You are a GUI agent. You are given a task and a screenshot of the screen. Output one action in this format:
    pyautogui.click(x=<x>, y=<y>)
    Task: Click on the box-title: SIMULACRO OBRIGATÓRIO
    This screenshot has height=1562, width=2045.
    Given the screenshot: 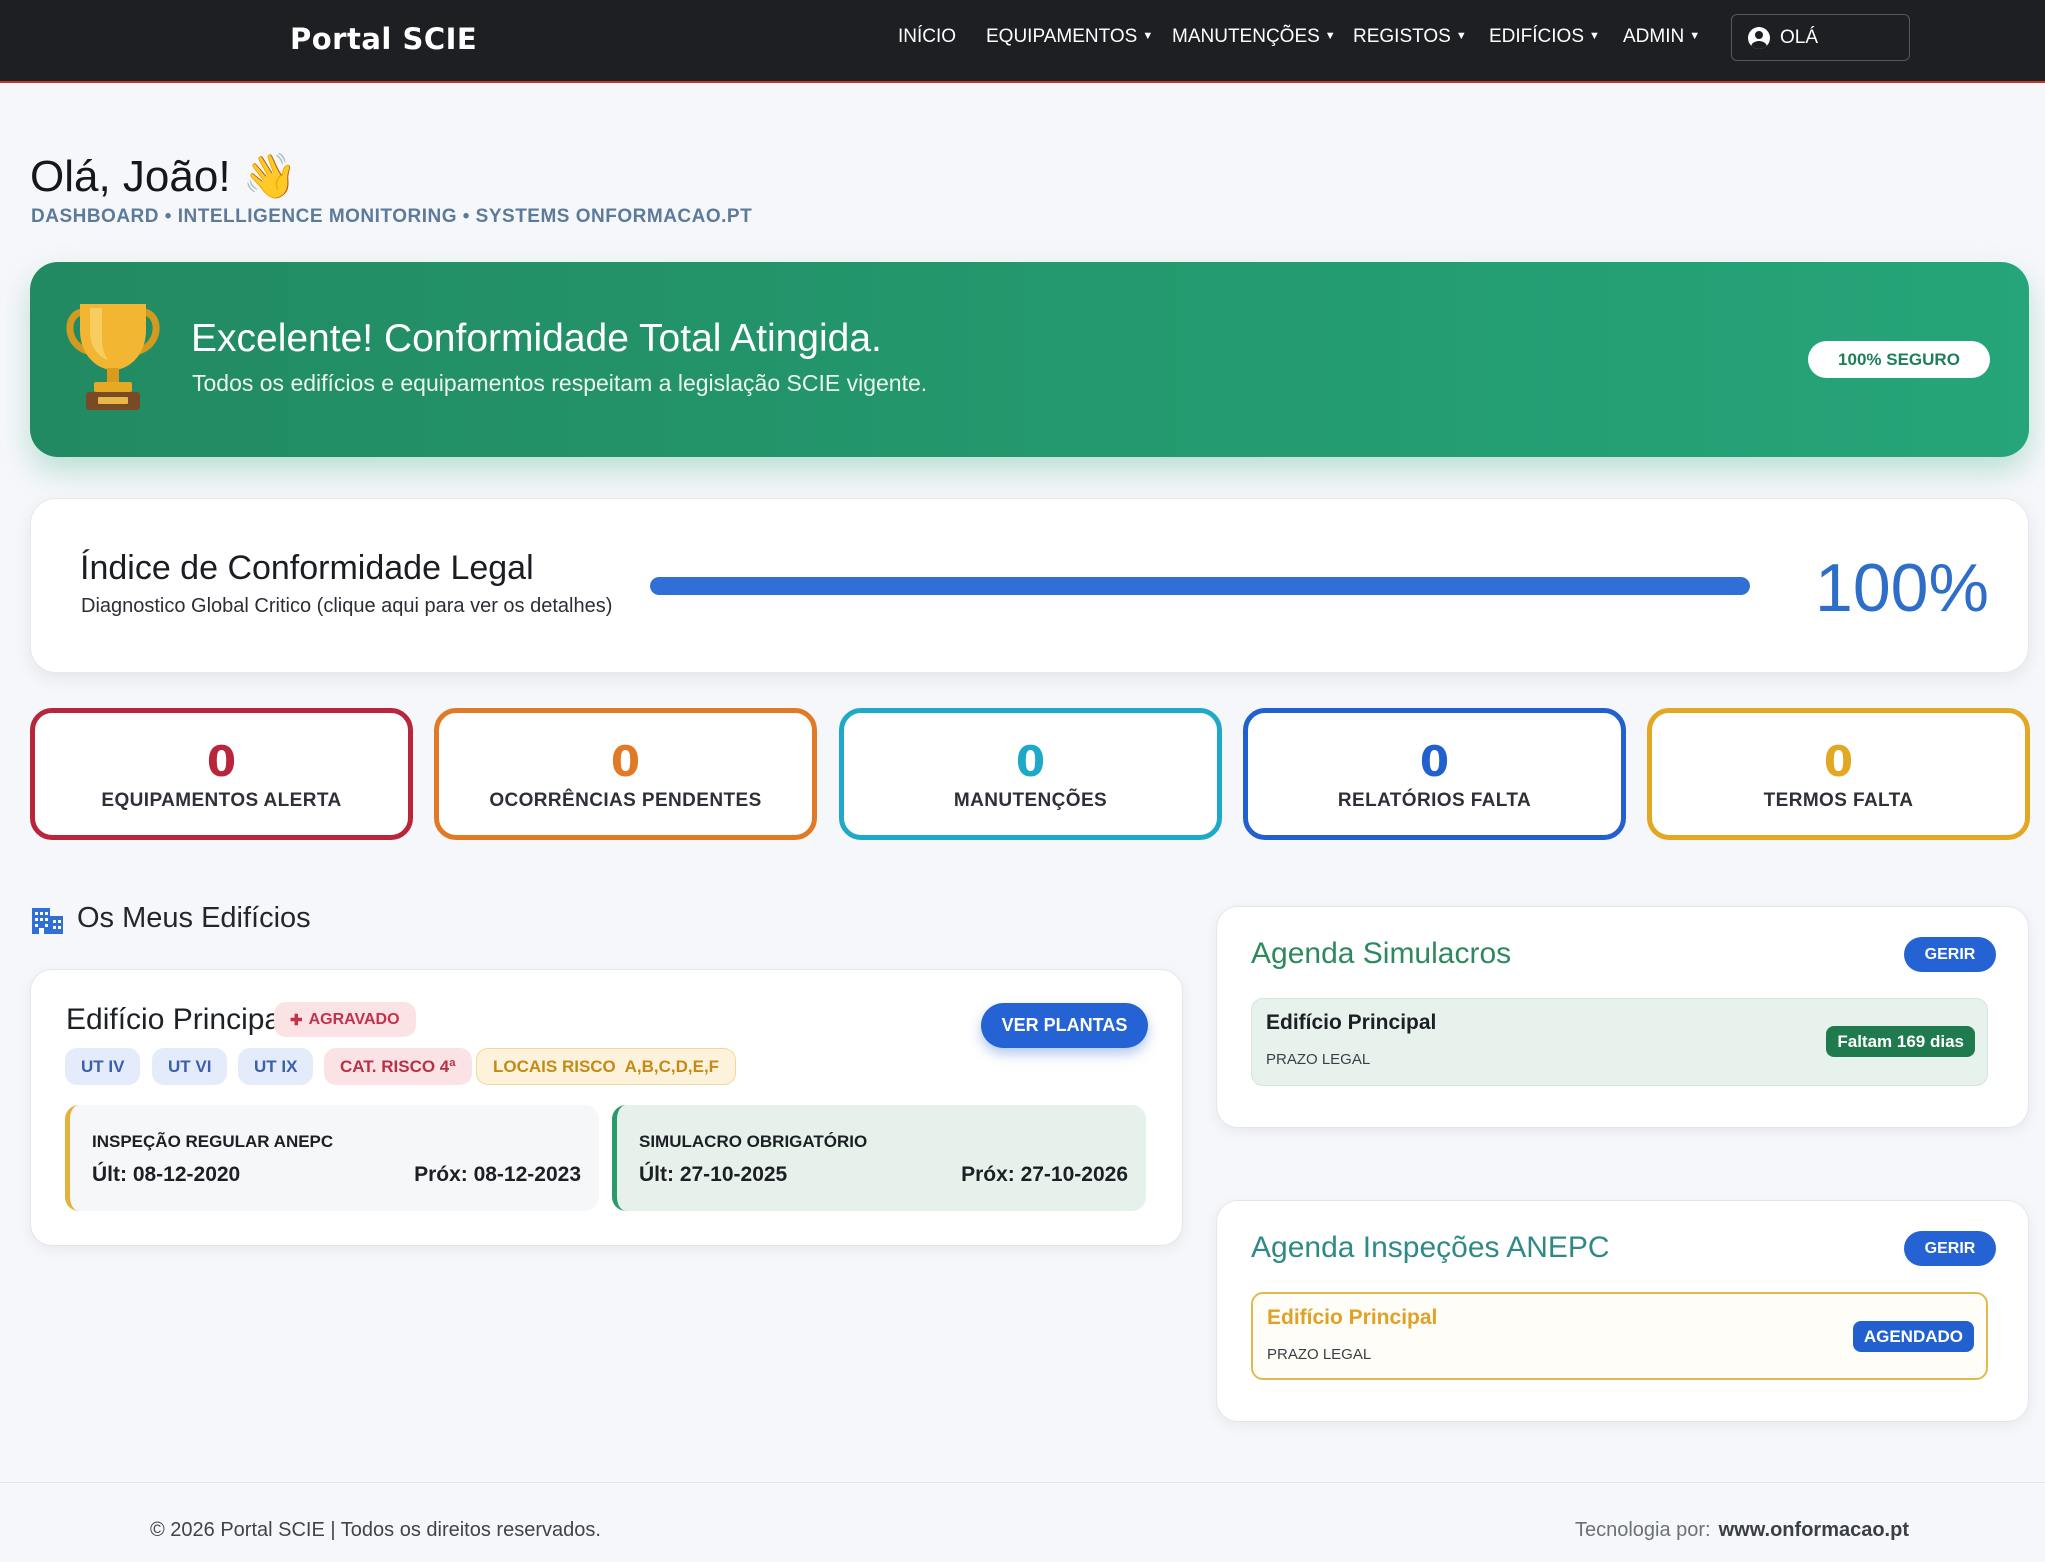 What is the action you would take?
    pyautogui.click(x=753, y=1141)
    